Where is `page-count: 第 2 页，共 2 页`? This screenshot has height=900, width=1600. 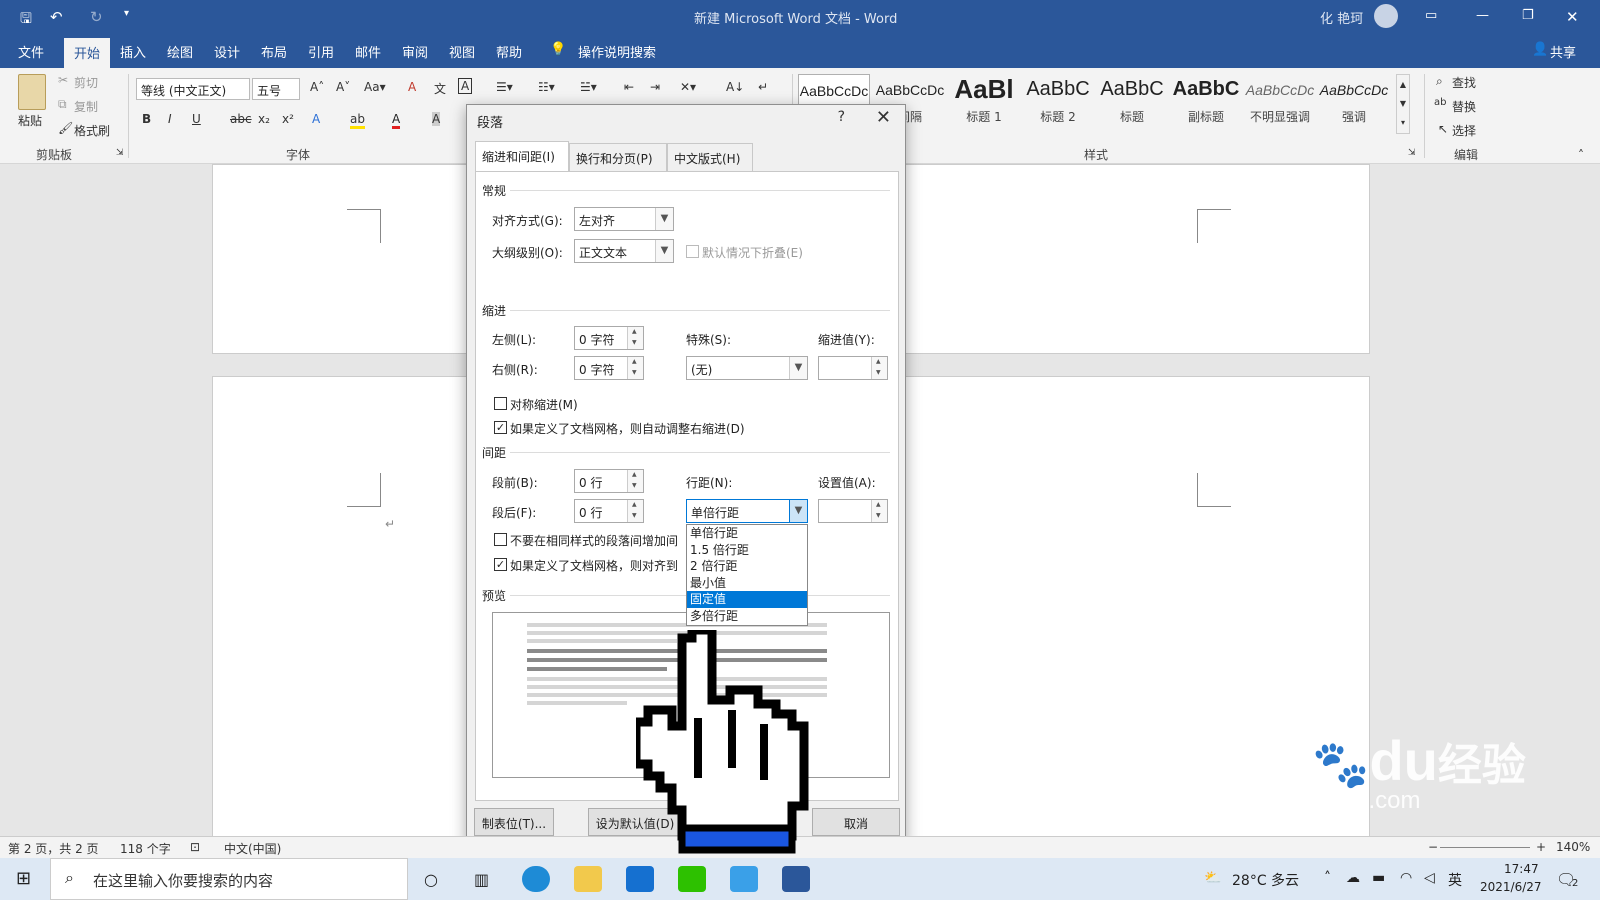
page-count: 第 2 页，共 2 页 is located at coordinates (53, 848).